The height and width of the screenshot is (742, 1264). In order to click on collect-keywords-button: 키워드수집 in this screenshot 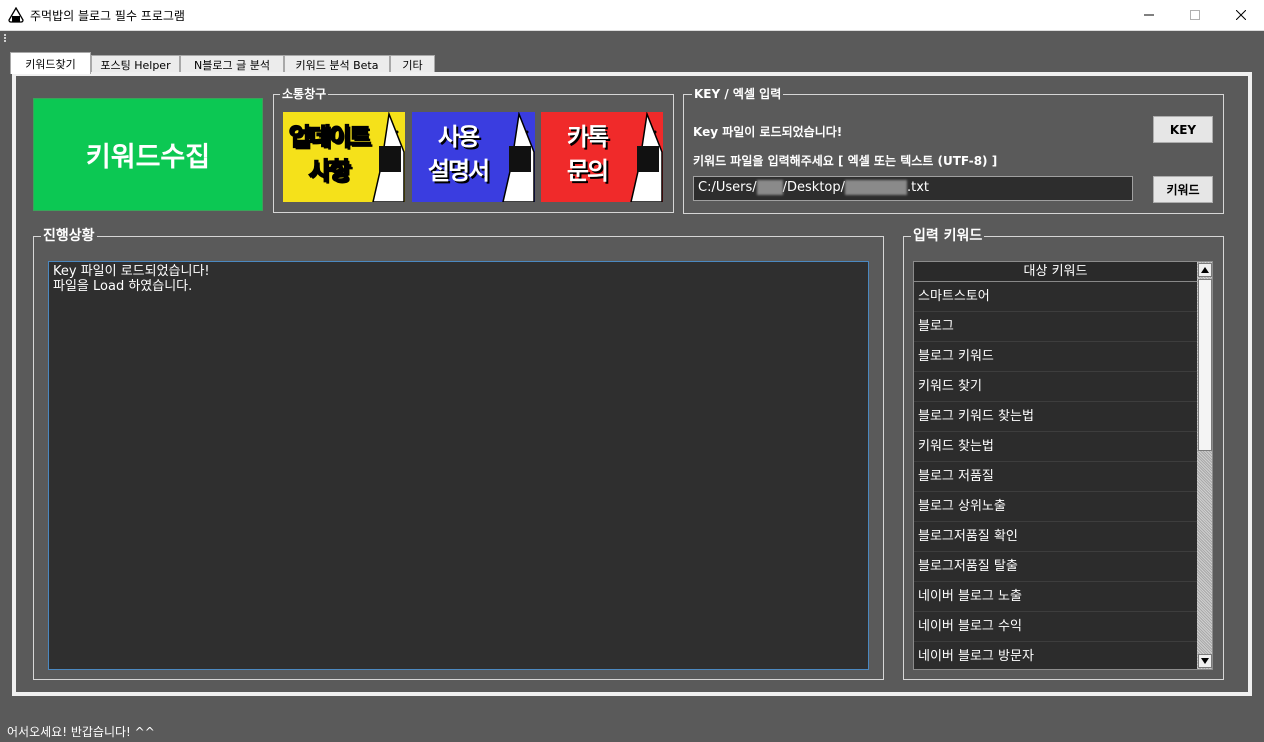, I will do `click(148, 154)`.